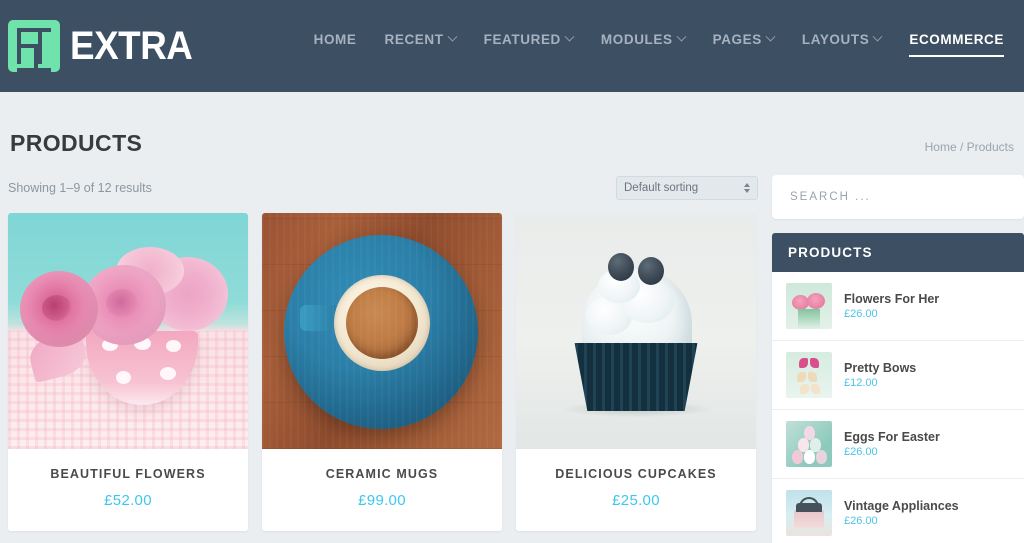 The height and width of the screenshot is (543, 1024). I want to click on site-logo: EXTRA, so click(105, 46).